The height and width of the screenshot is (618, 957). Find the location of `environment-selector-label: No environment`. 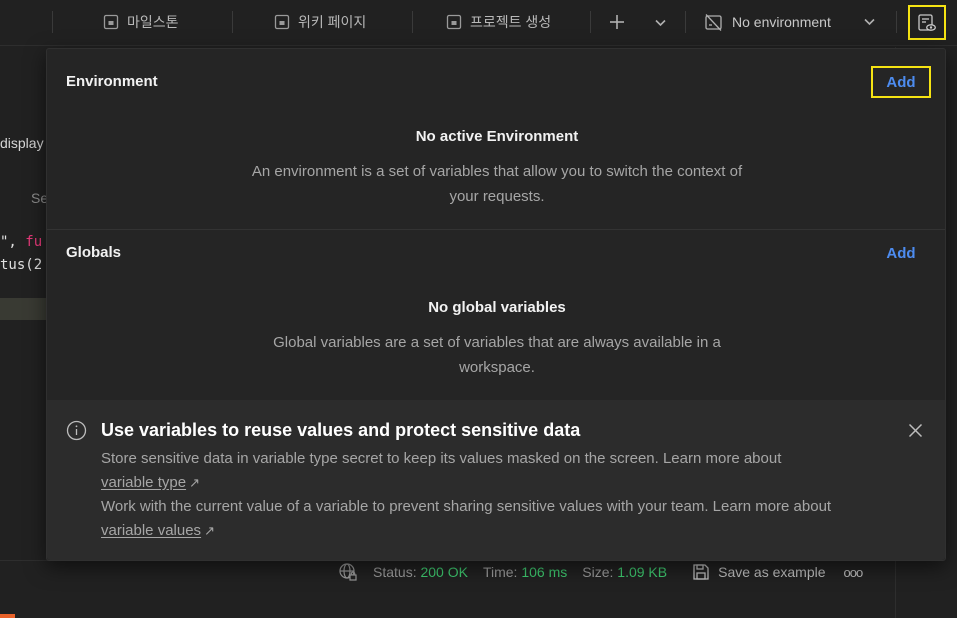

environment-selector-label: No environment is located at coordinates (781, 22).